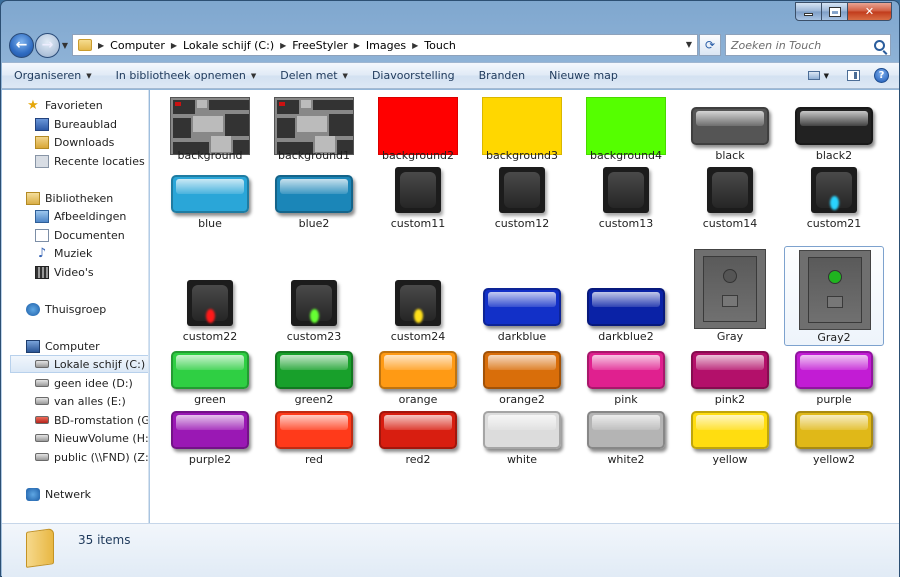  What do you see at coordinates (522, 380) in the screenshot?
I see `file-item: orange2` at bounding box center [522, 380].